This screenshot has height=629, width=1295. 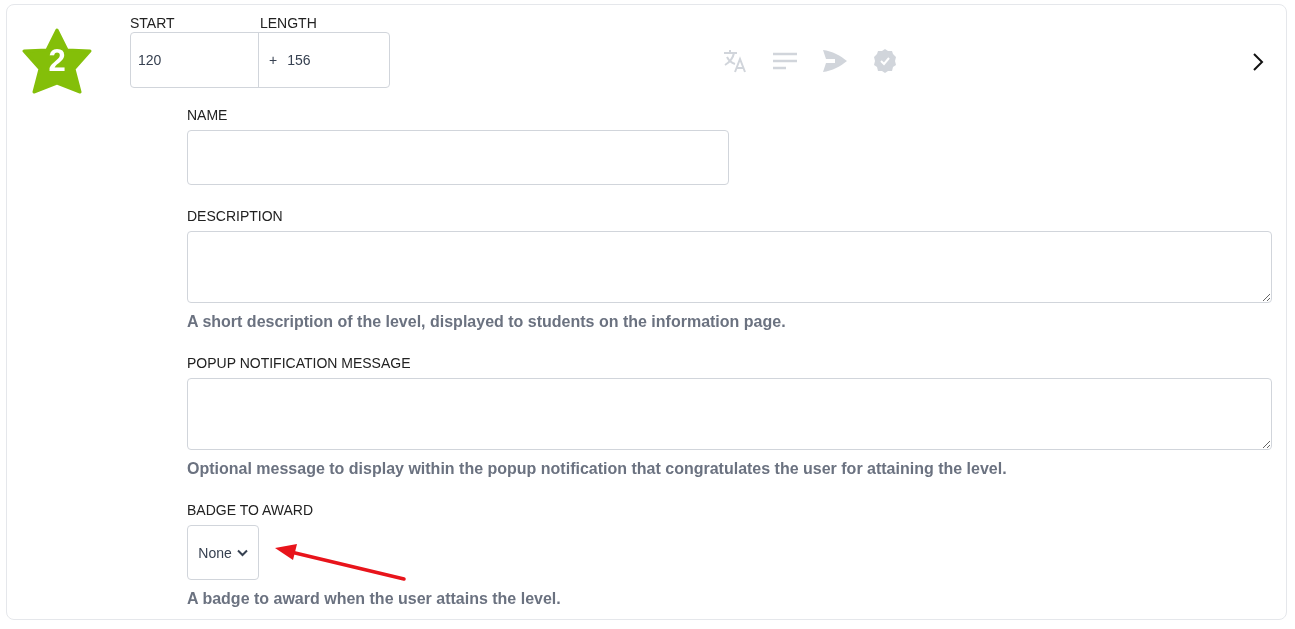 I want to click on badge-dropdown: None, so click(x=223, y=552).